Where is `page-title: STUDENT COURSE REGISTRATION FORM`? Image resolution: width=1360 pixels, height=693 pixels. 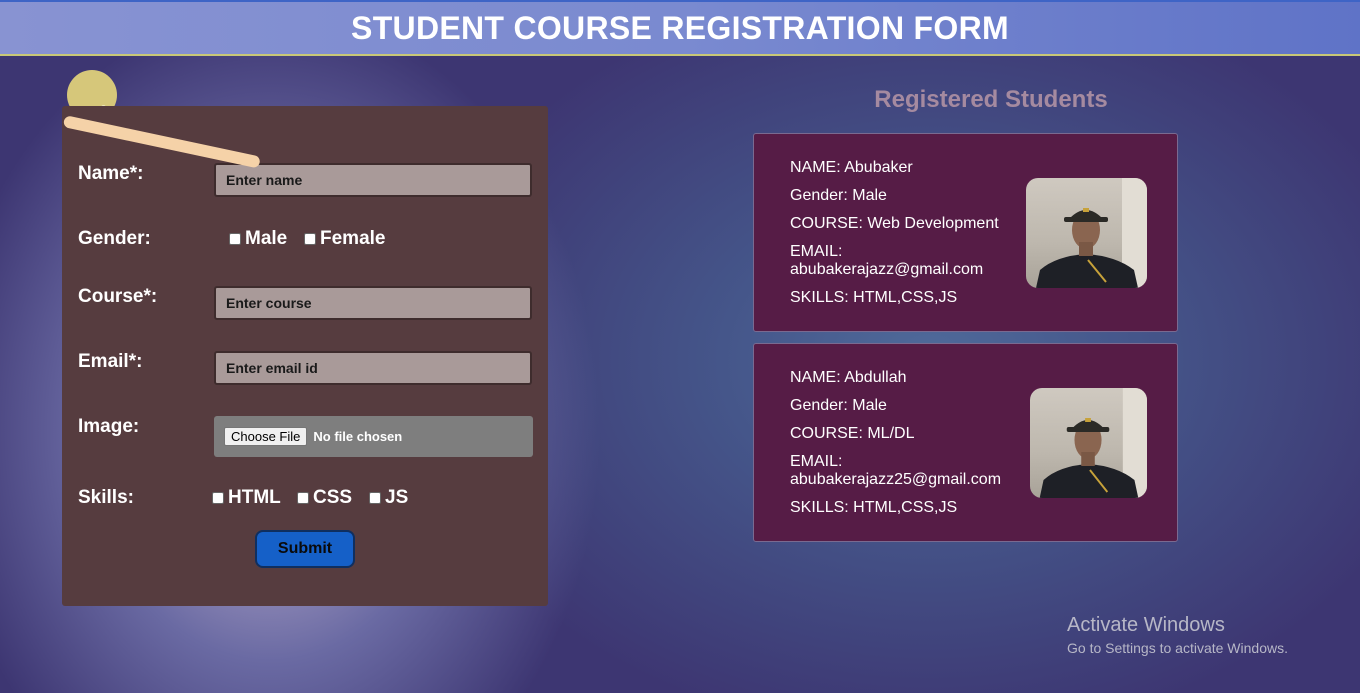
page-title: STUDENT COURSE REGISTRATION FORM is located at coordinates (680, 27).